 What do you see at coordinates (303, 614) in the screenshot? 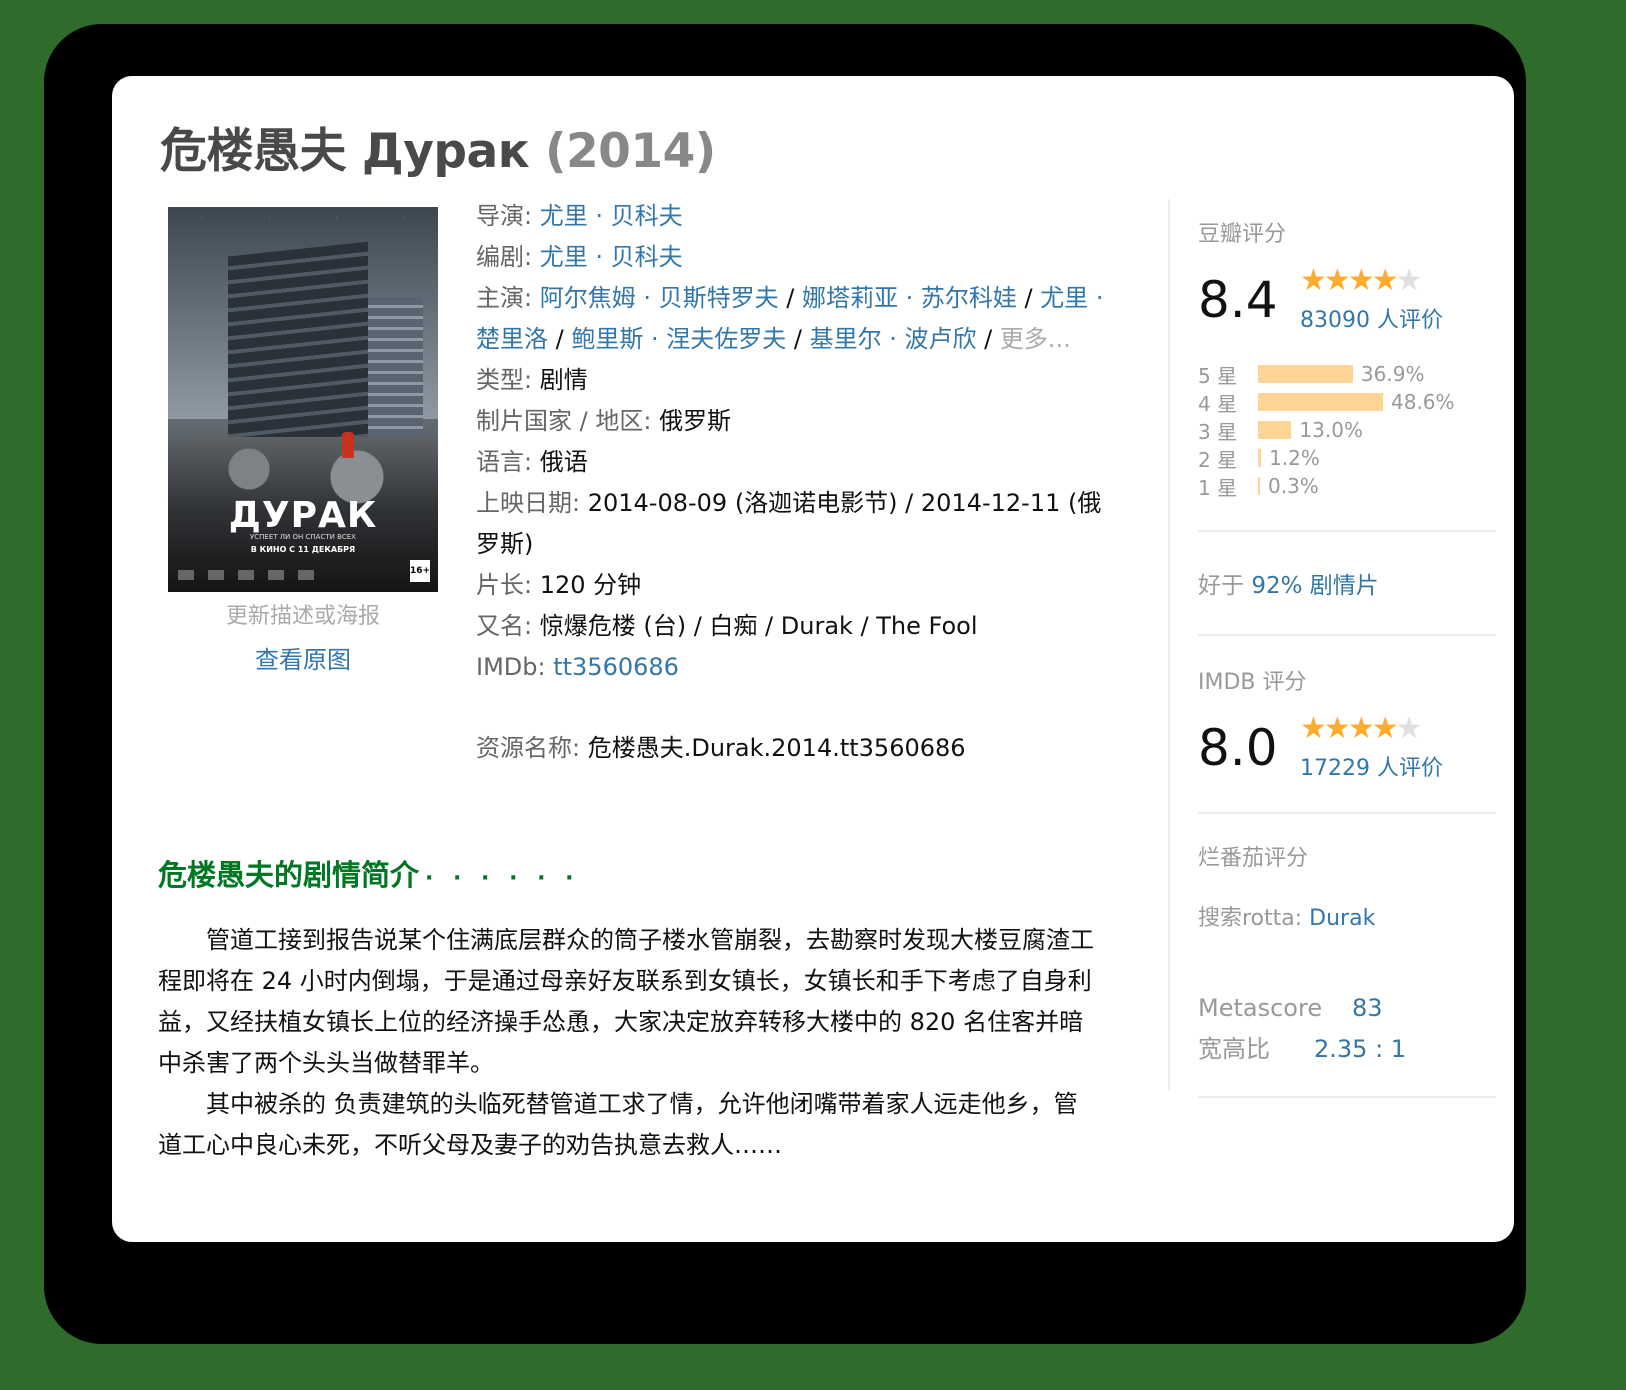
I see `update-description-link: 更新描述或海报` at bounding box center [303, 614].